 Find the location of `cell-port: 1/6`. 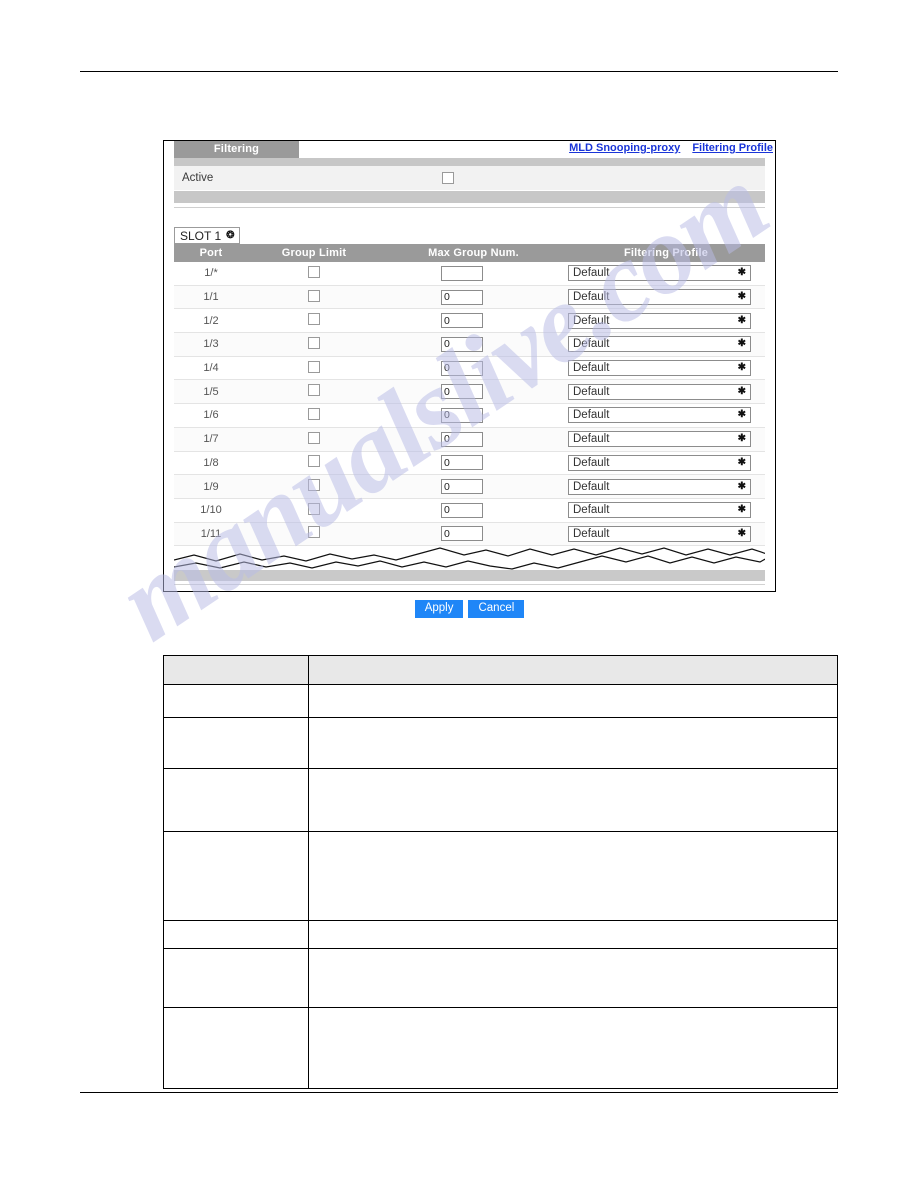

cell-port: 1/6 is located at coordinates (211, 415).